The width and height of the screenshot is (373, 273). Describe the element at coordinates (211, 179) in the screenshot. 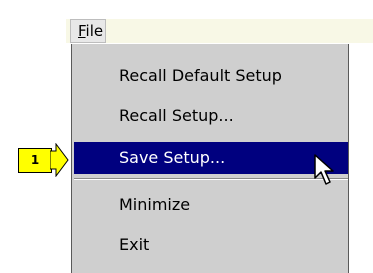

I see `menu-separator` at that location.